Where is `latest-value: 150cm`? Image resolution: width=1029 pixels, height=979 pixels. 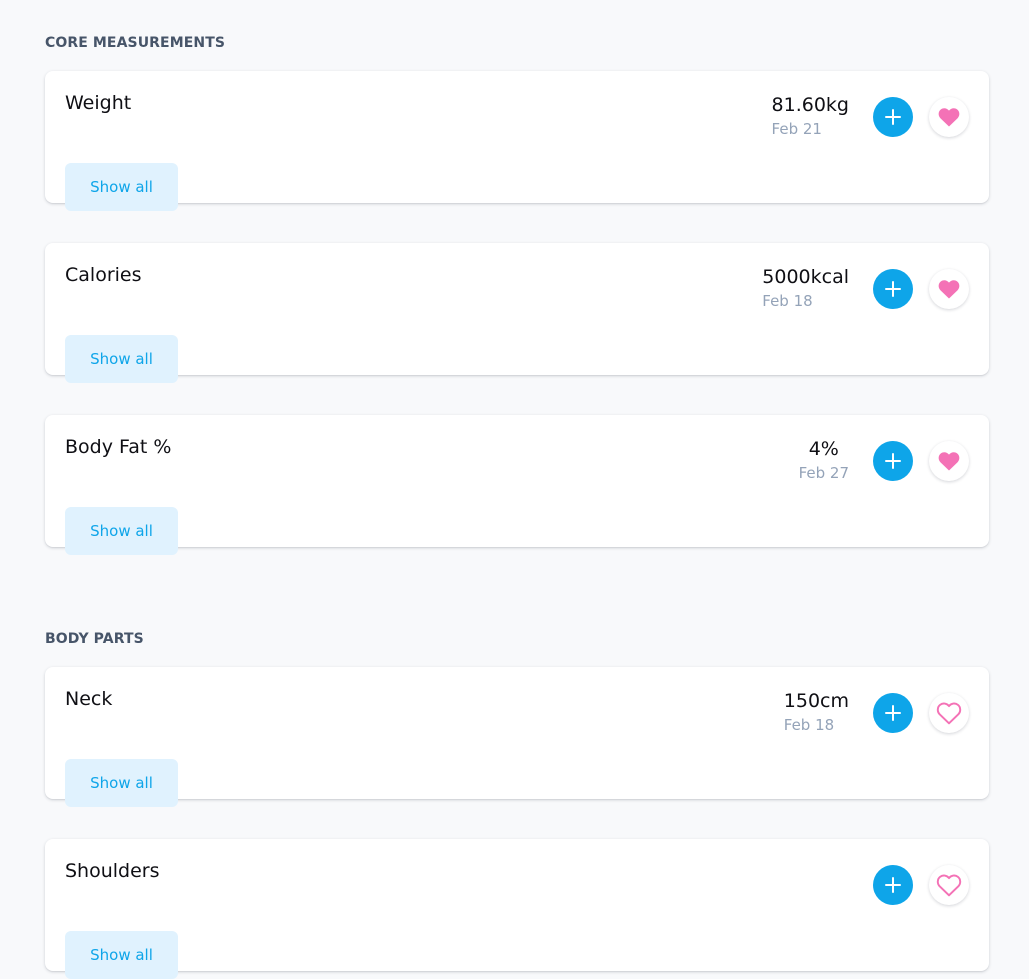
latest-value: 150cm is located at coordinates (816, 701).